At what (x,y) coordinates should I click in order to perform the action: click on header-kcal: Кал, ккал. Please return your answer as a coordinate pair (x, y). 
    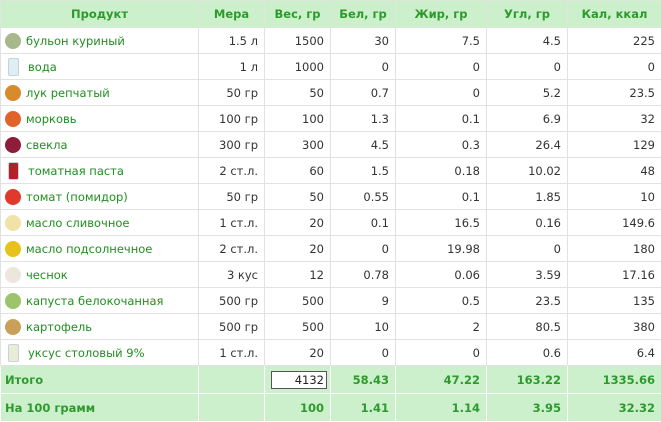
    Looking at the image, I should click on (614, 14).